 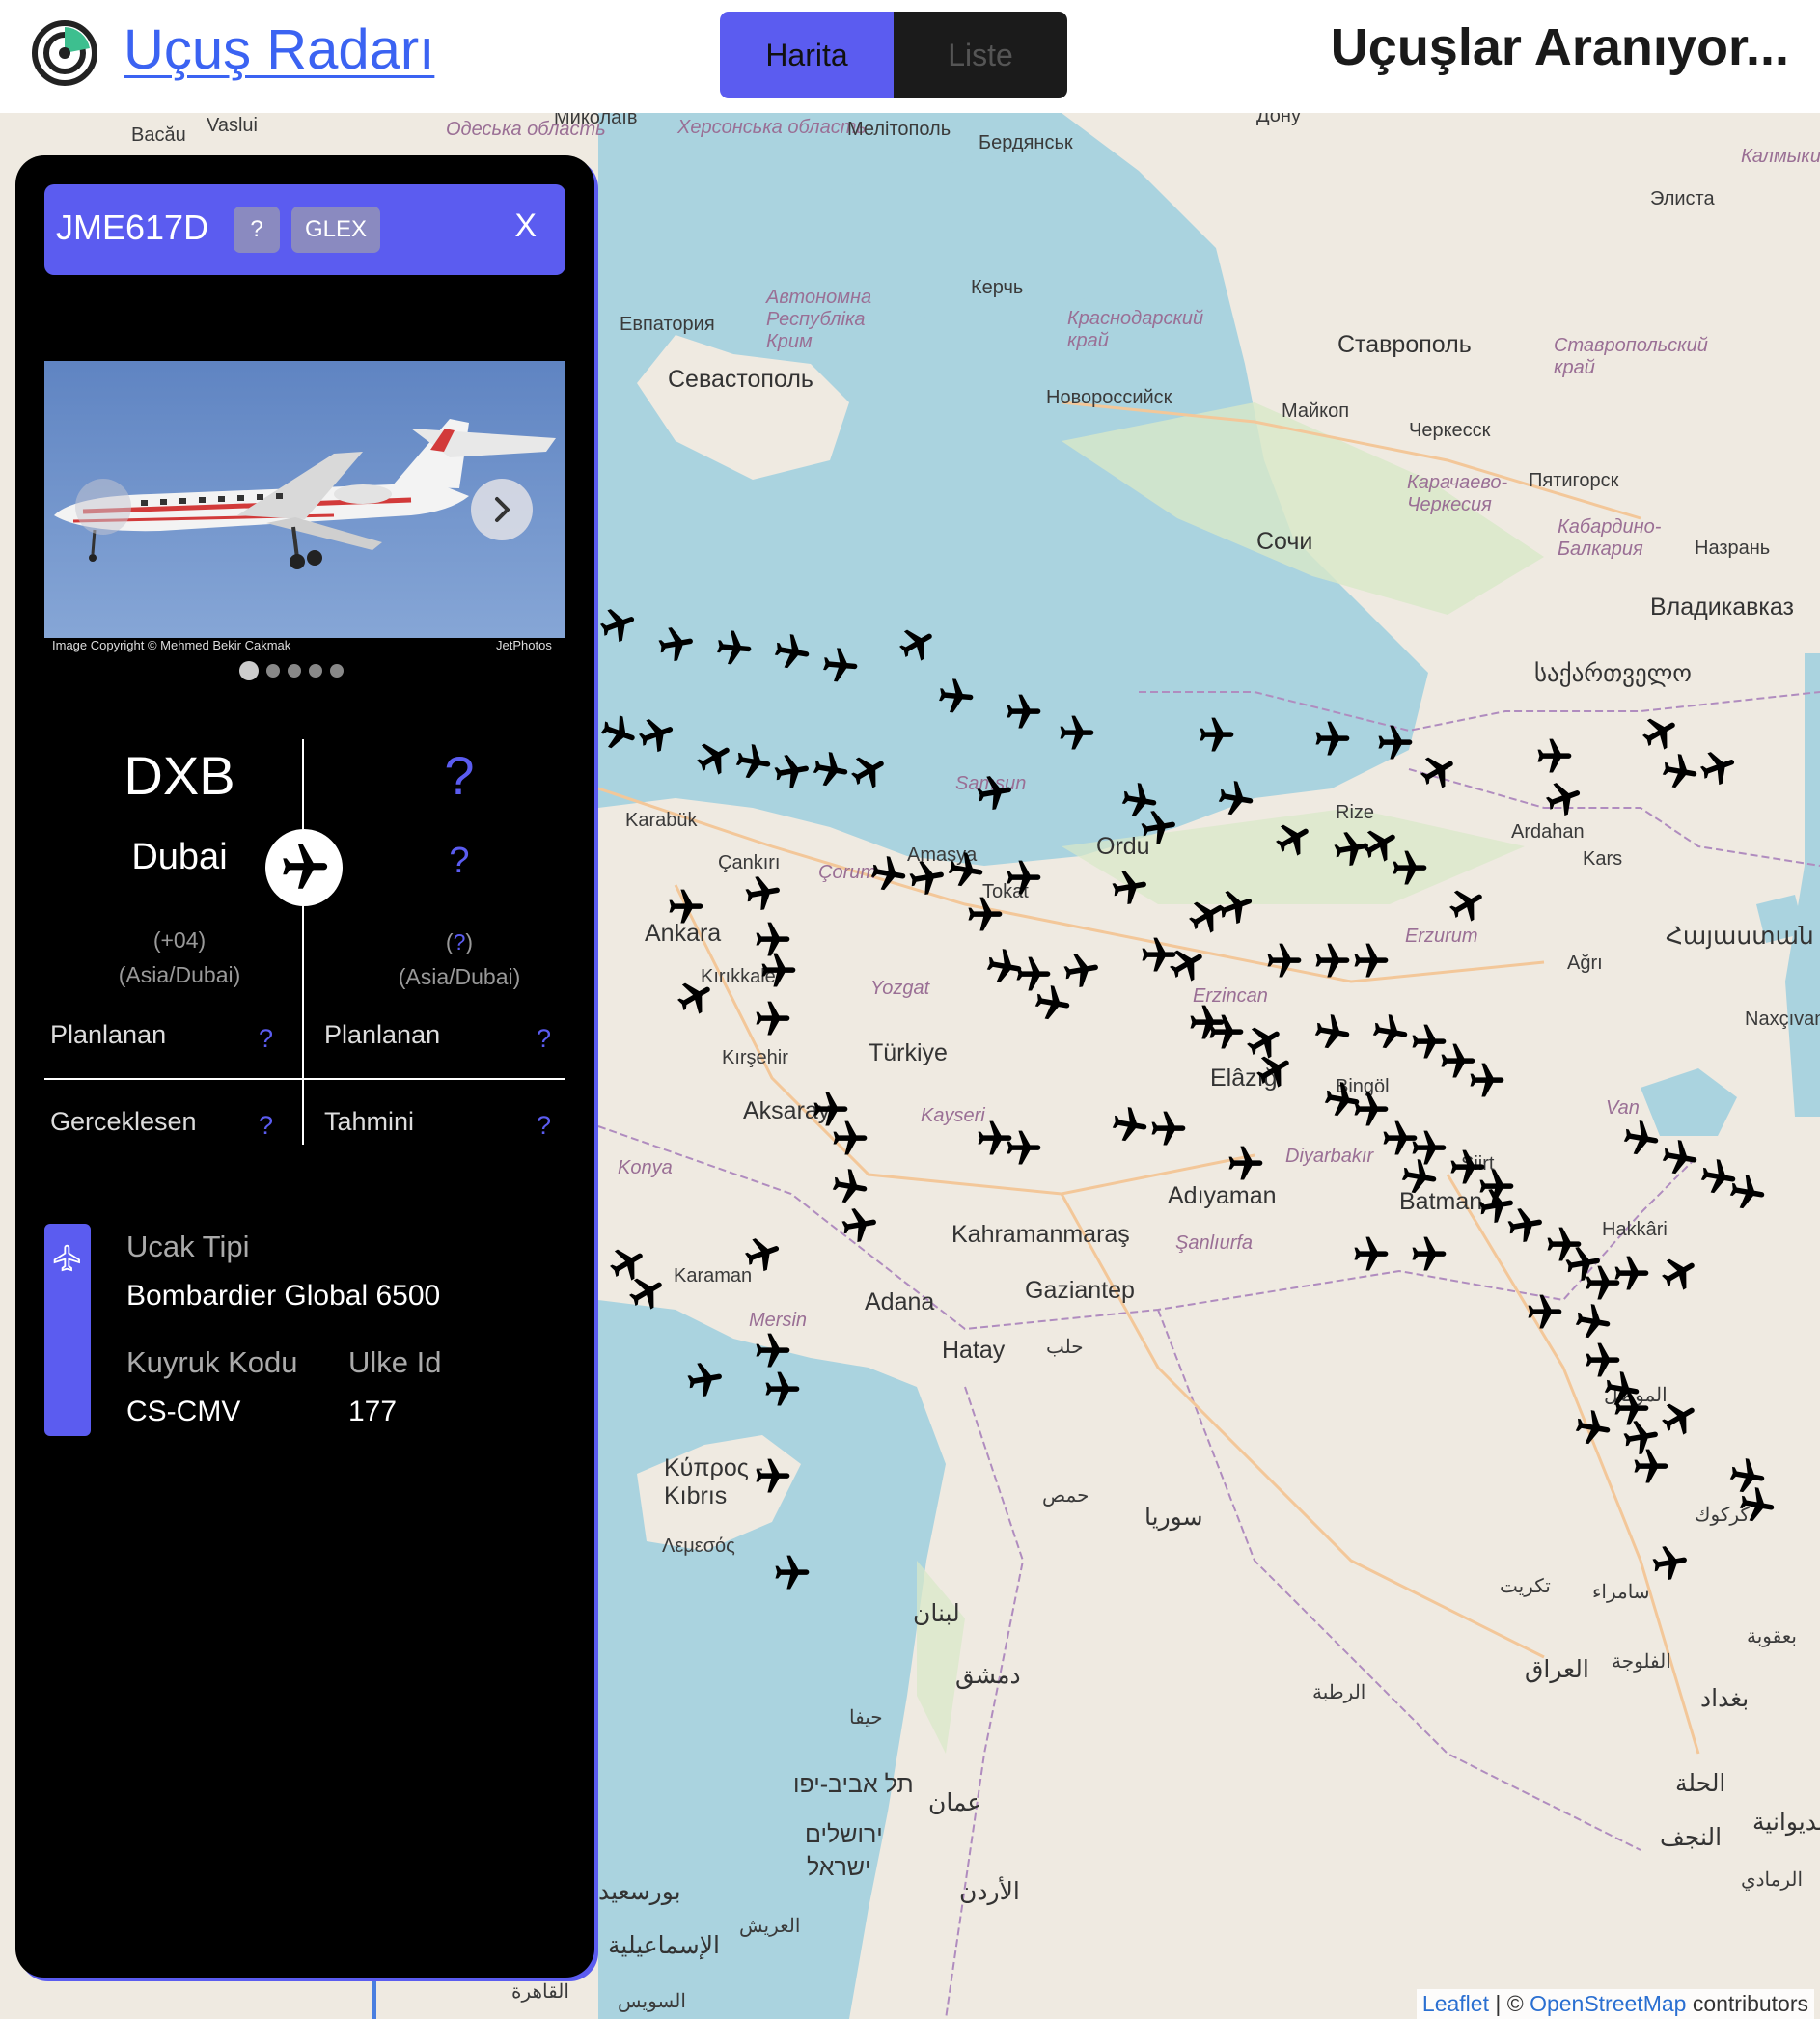 I want to click on photo-next-button, so click(x=502, y=510).